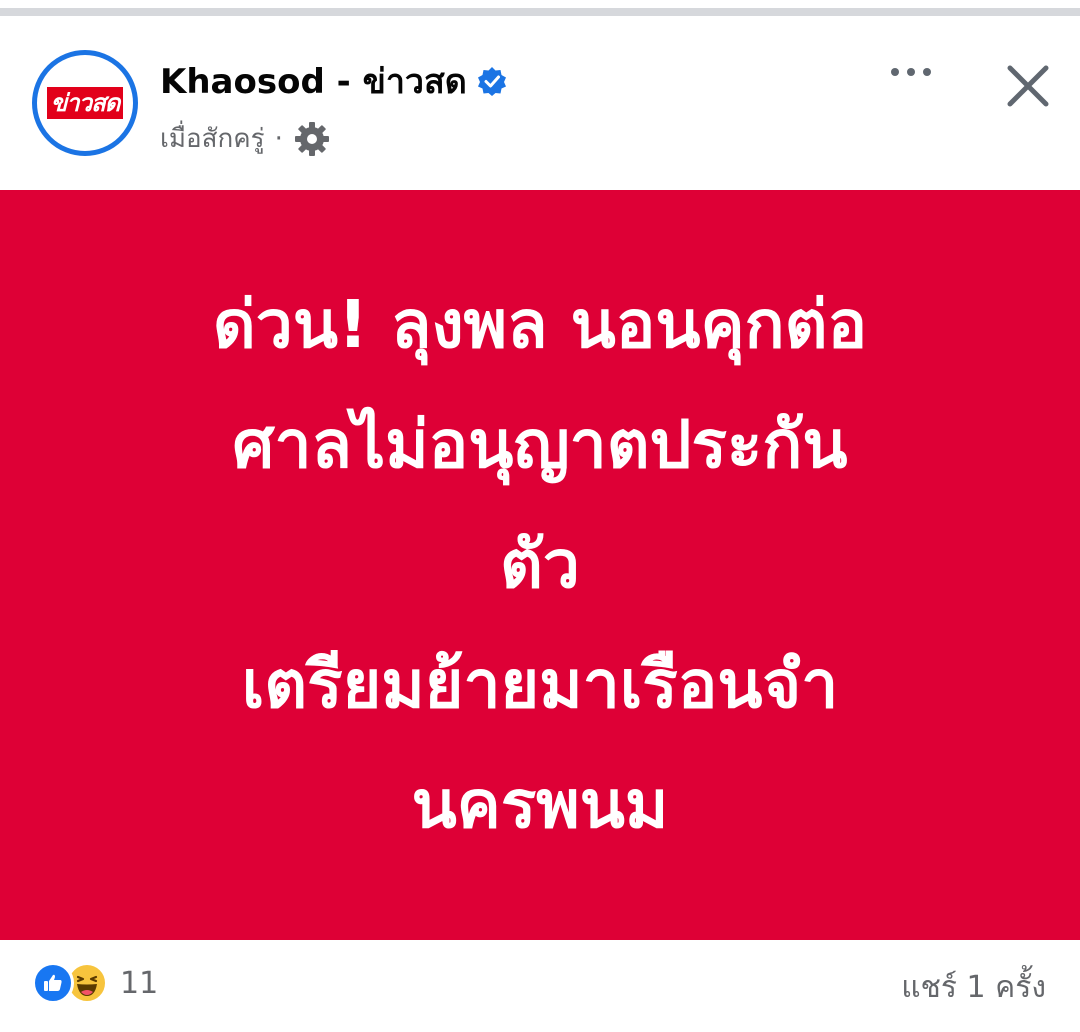 This screenshot has height=1032, width=1080. What do you see at coordinates (1028, 86) in the screenshot?
I see `close-icon` at bounding box center [1028, 86].